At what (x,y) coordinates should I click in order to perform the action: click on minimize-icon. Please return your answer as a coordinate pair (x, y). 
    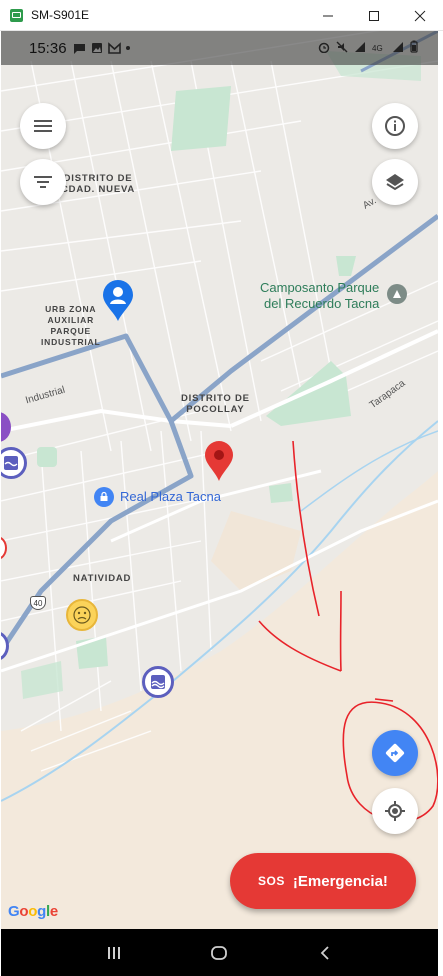
    Looking at the image, I should click on (328, 15).